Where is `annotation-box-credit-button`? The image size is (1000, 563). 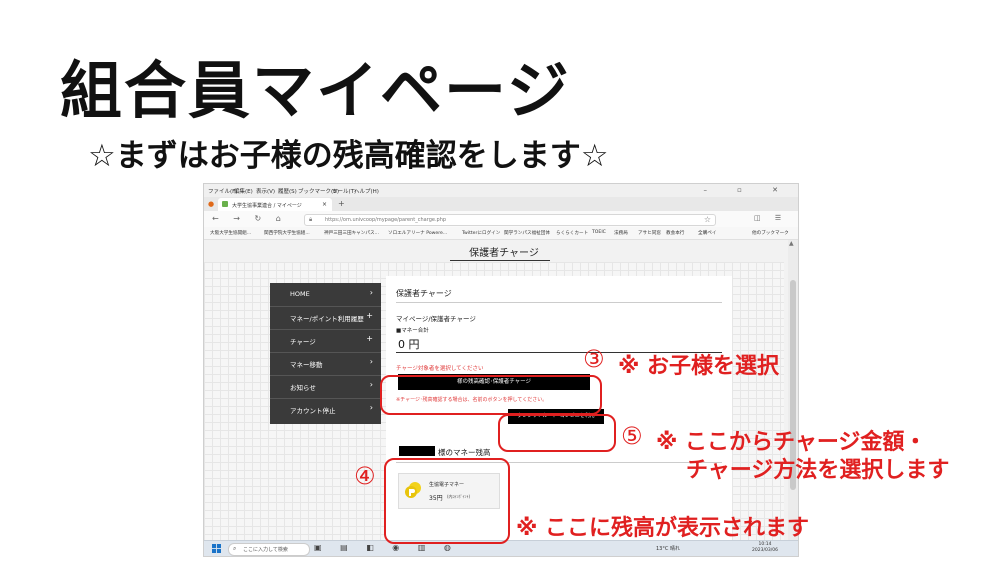 annotation-box-credit-button is located at coordinates (557, 433).